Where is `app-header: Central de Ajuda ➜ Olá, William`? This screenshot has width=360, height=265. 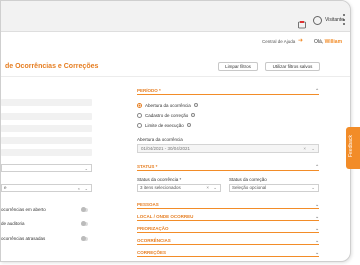
app-header: Central de Ajuda ➜ Olá, William is located at coordinates (175, 41).